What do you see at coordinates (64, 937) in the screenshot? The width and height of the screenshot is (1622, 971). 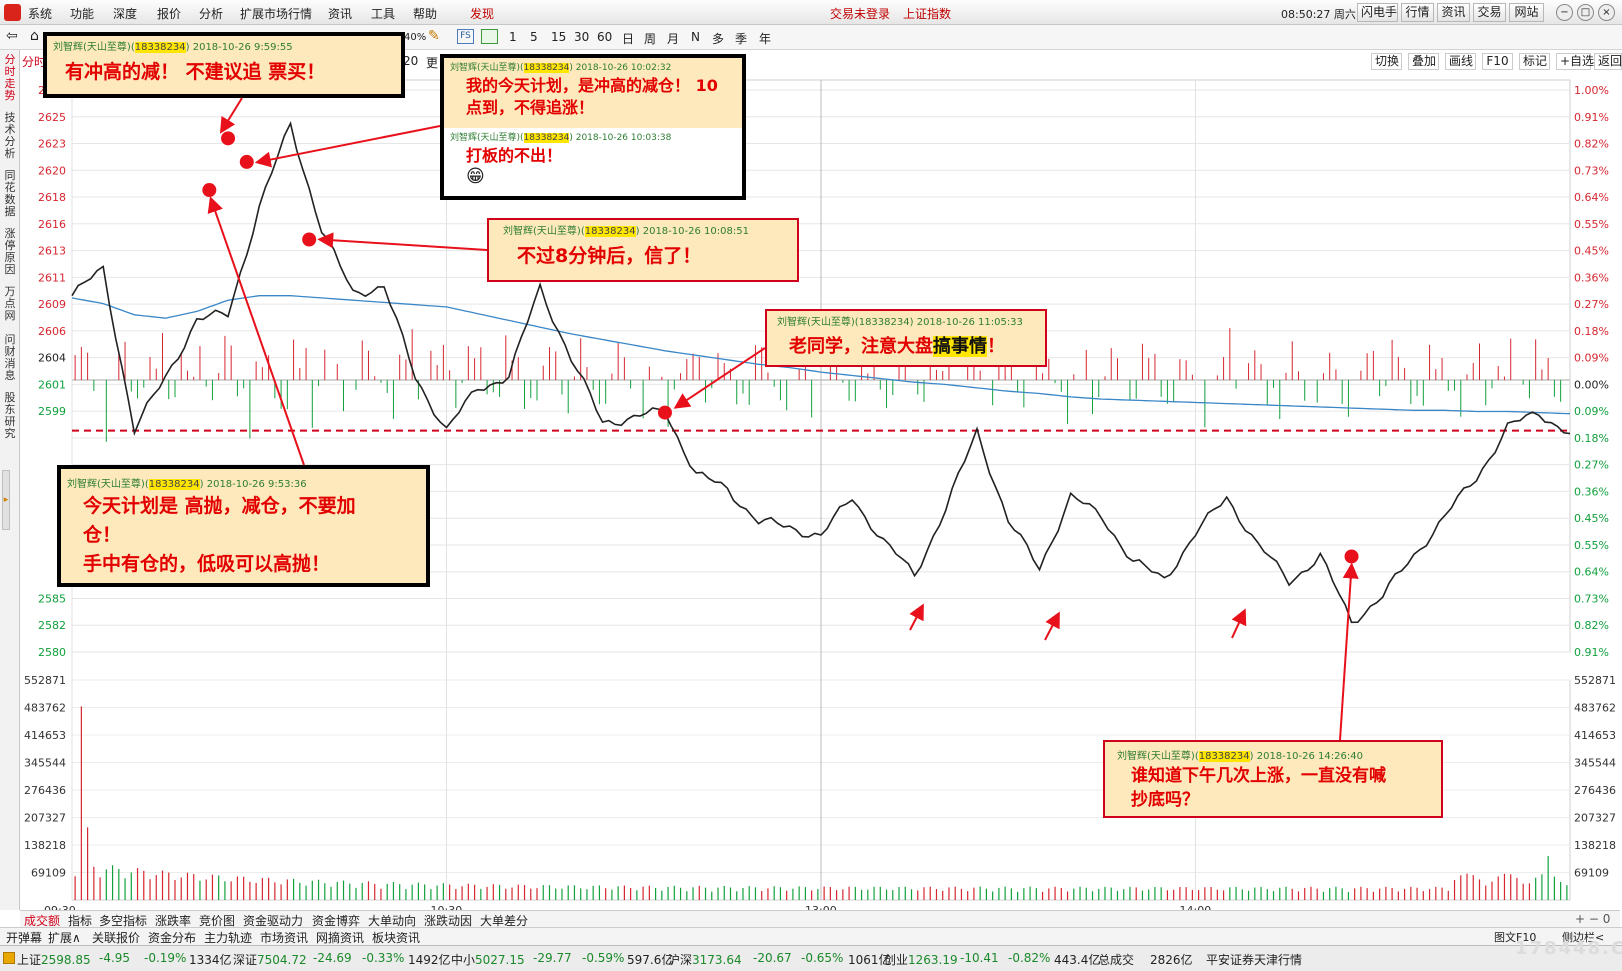 I see `tab-expand: 扩展∧` at bounding box center [64, 937].